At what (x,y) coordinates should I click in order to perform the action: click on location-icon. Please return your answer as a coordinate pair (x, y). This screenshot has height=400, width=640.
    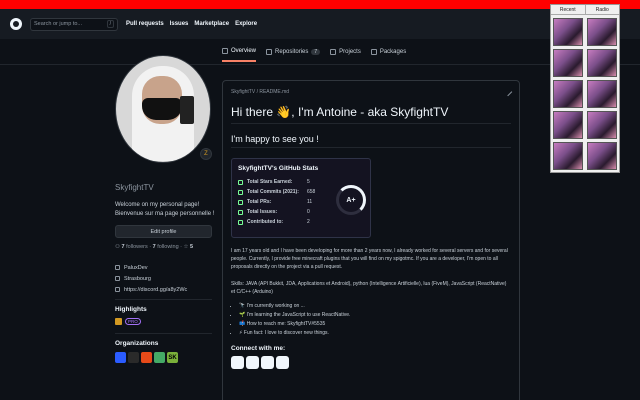
    Looking at the image, I should click on (117, 278).